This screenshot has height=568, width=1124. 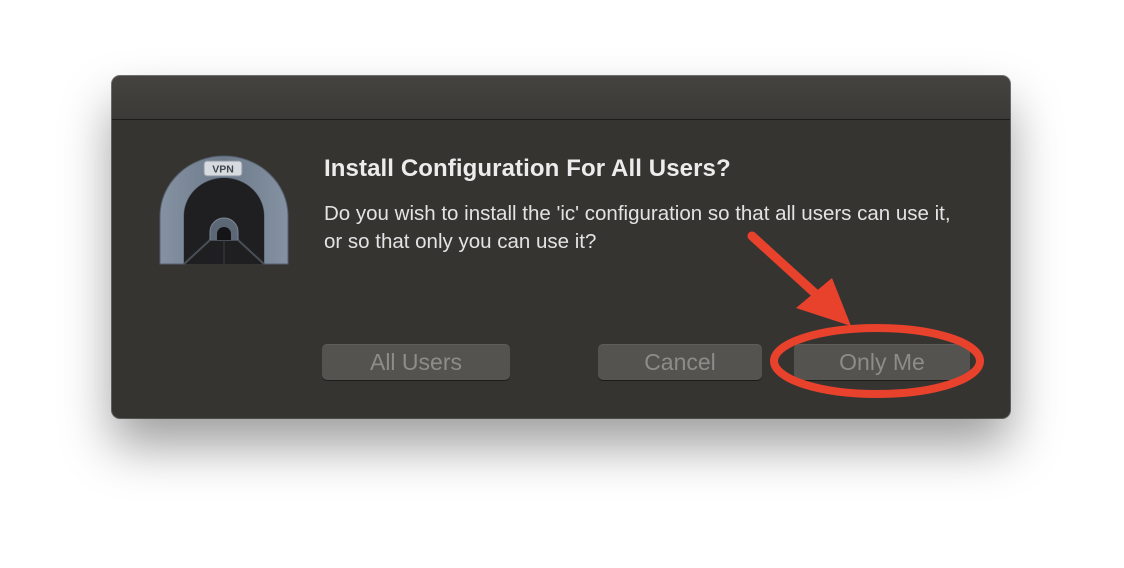 I want to click on dialog-titlebar, so click(x=561, y=98).